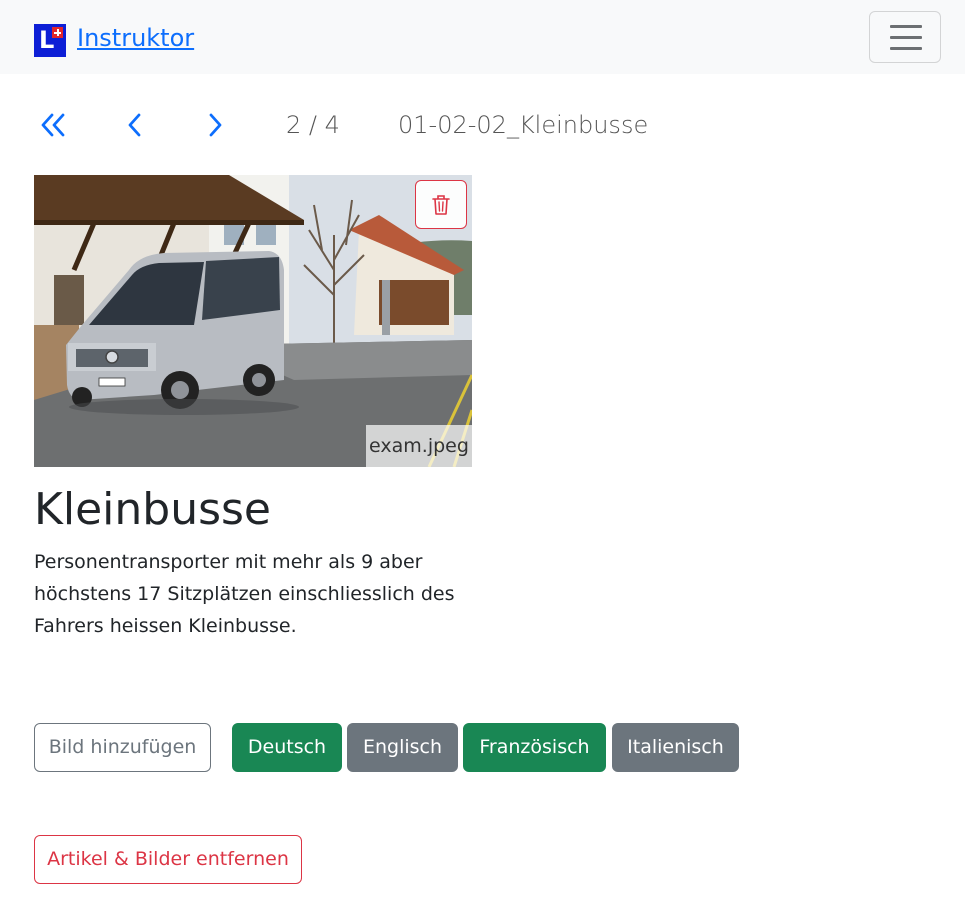 The height and width of the screenshot is (915, 965). I want to click on image-filename: exam.jpeg, so click(419, 446).